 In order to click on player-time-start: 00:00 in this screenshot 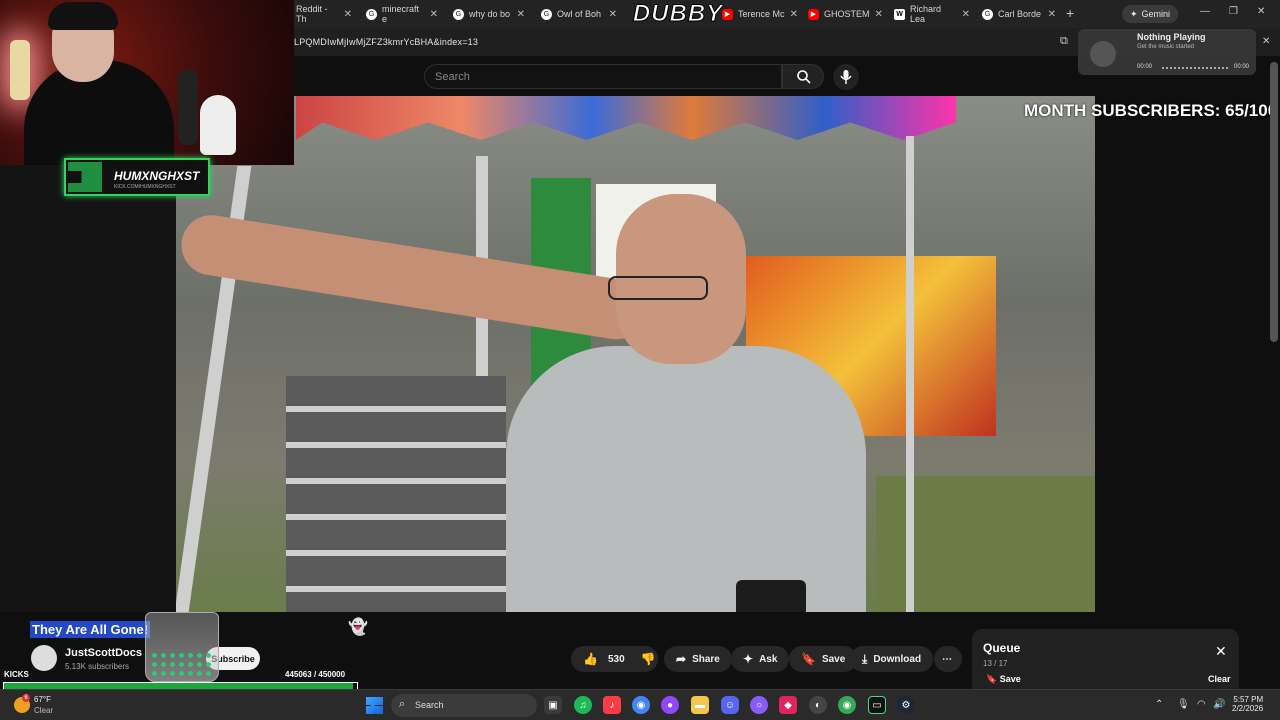, I will do `click(1145, 67)`.